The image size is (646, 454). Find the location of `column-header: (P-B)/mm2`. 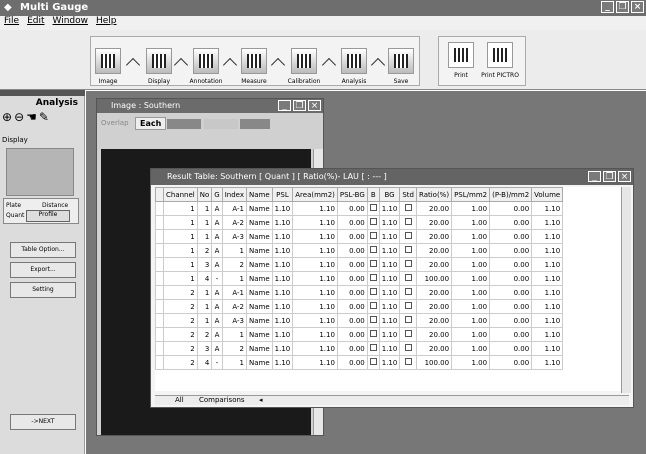

column-header: (P-B)/mm2 is located at coordinates (511, 194).